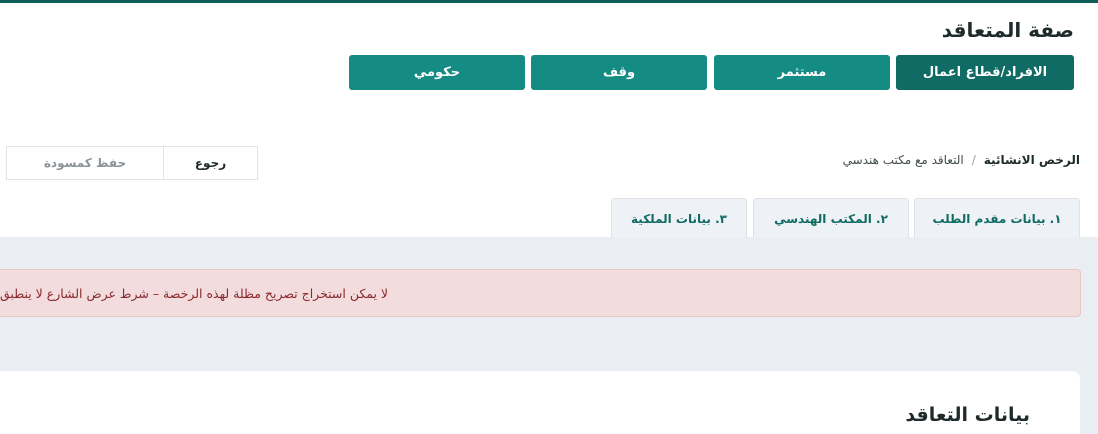 The width and height of the screenshot is (1098, 434). I want to click on contract-data-card: بيانات التعاقد, so click(540, 402).